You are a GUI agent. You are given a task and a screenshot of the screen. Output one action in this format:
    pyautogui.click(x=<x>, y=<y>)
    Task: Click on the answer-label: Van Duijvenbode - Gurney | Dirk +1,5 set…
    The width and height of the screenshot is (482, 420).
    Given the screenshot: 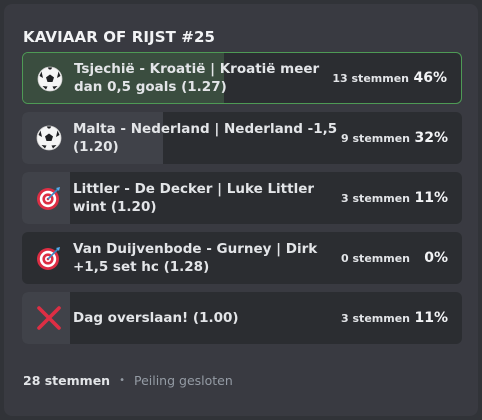 What is the action you would take?
    pyautogui.click(x=195, y=258)
    